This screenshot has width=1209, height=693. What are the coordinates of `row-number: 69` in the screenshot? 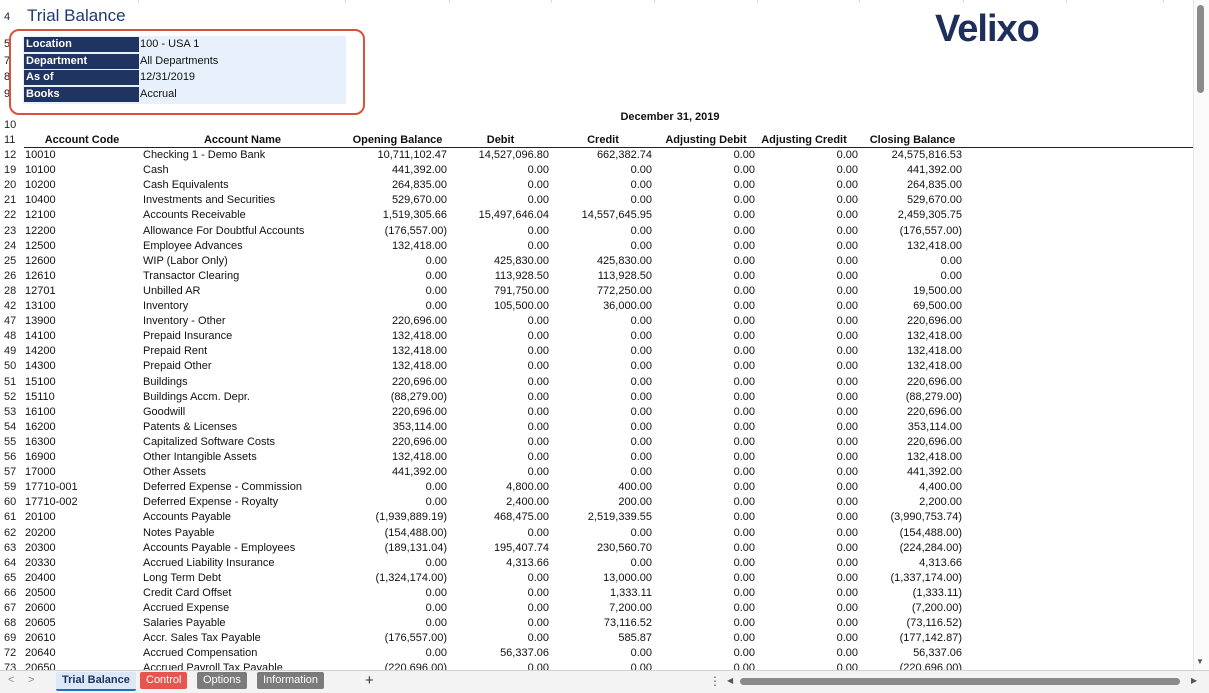 It's located at (14, 638).